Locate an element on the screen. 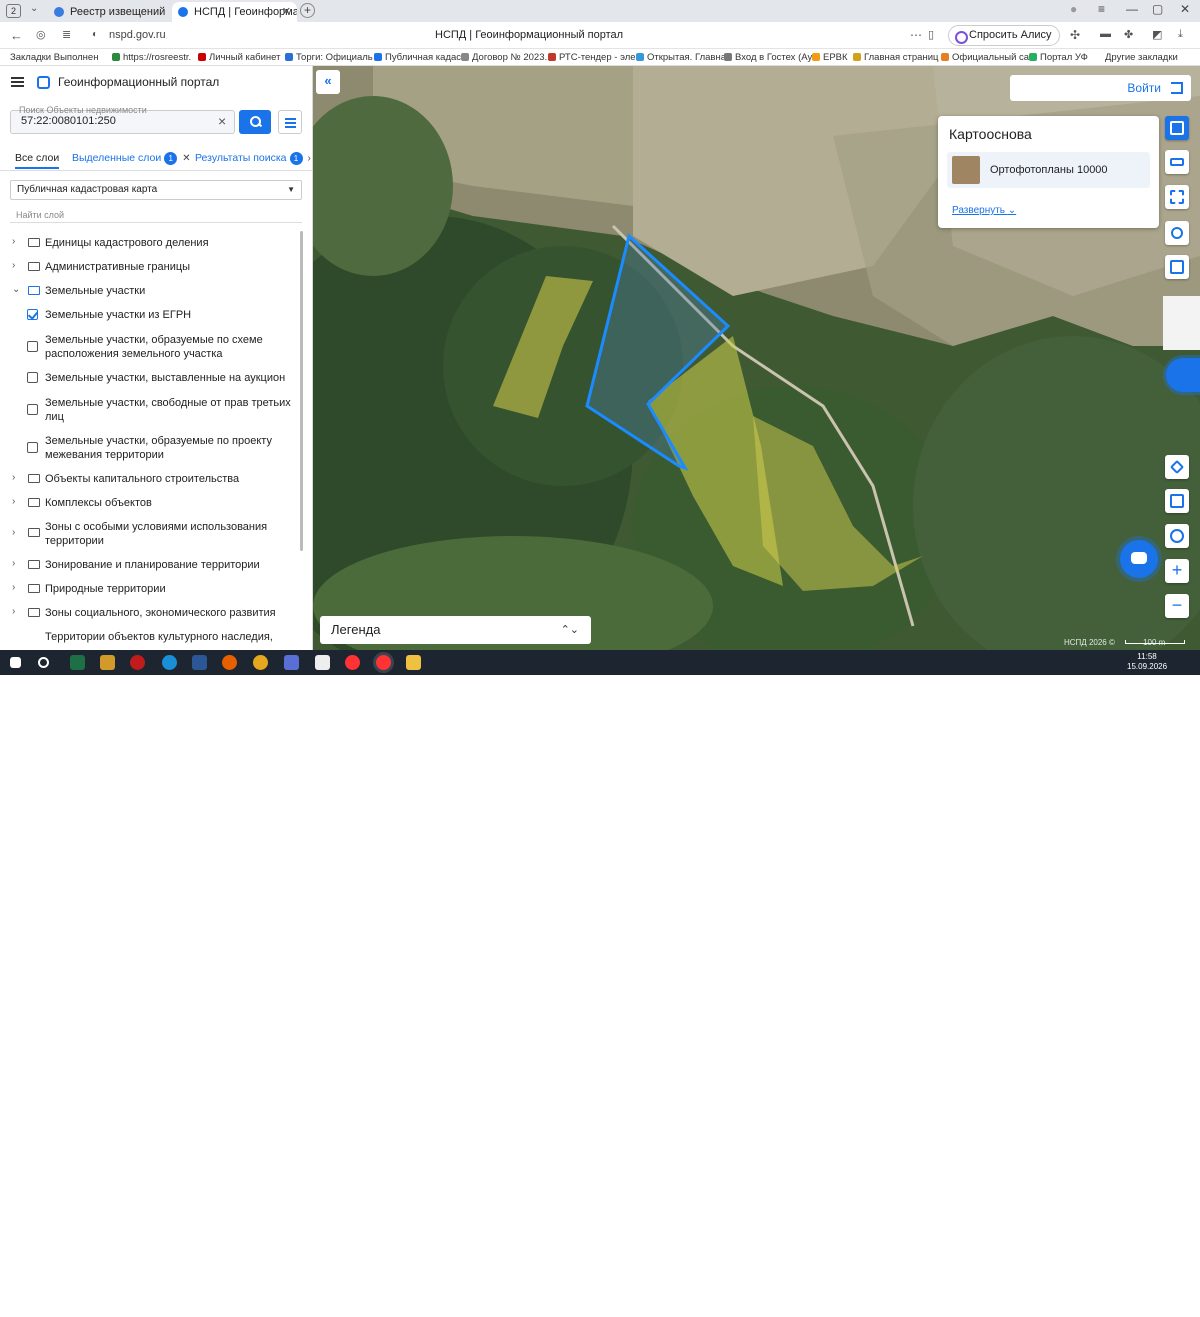 This screenshot has width=1200, height=1317. puzzle-icon: ✤ is located at coordinates (1128, 34).